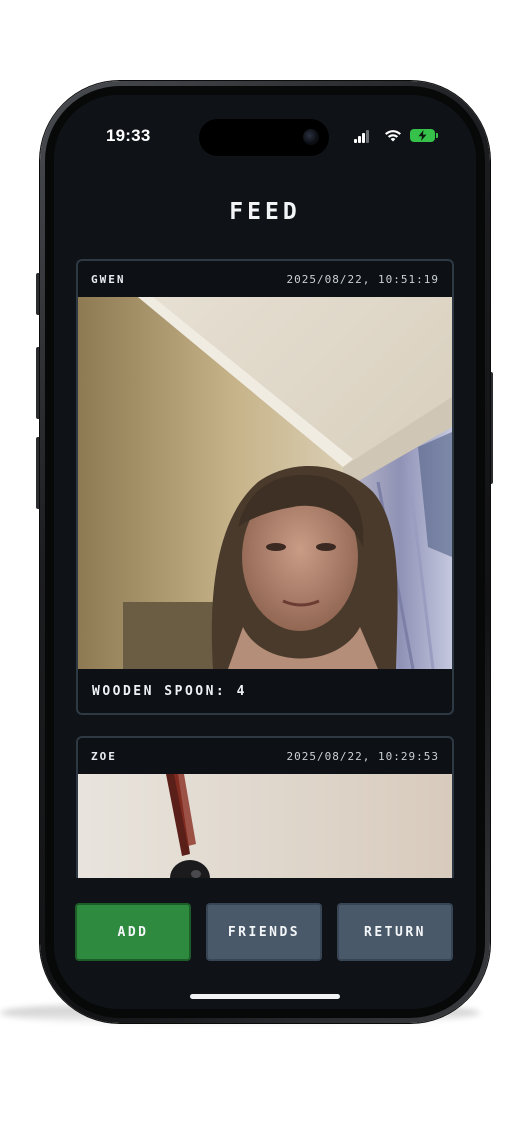  What do you see at coordinates (393, 136) in the screenshot?
I see `wifi-icon` at bounding box center [393, 136].